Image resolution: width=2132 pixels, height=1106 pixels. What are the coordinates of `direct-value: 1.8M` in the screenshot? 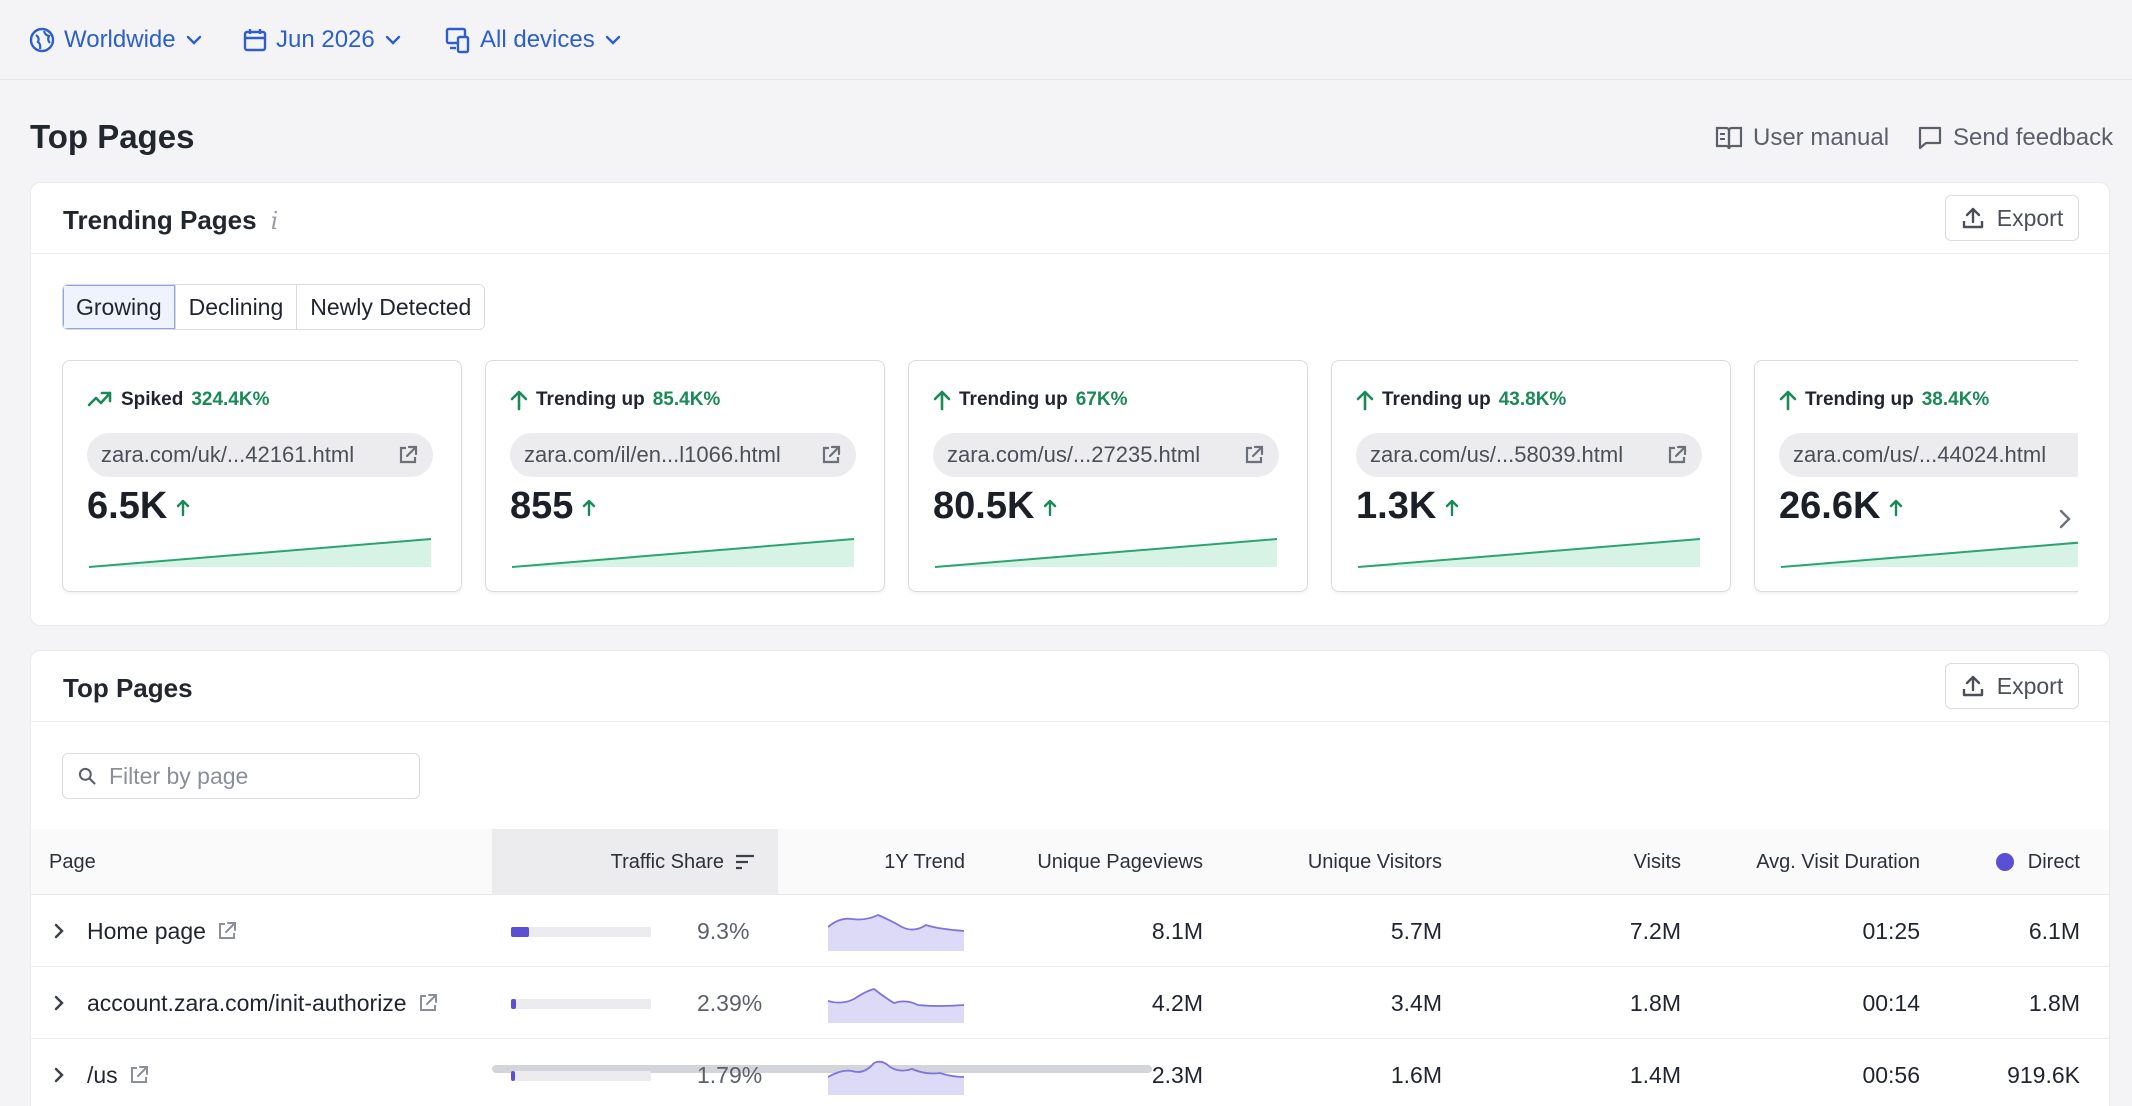 It's located at (2054, 1002).